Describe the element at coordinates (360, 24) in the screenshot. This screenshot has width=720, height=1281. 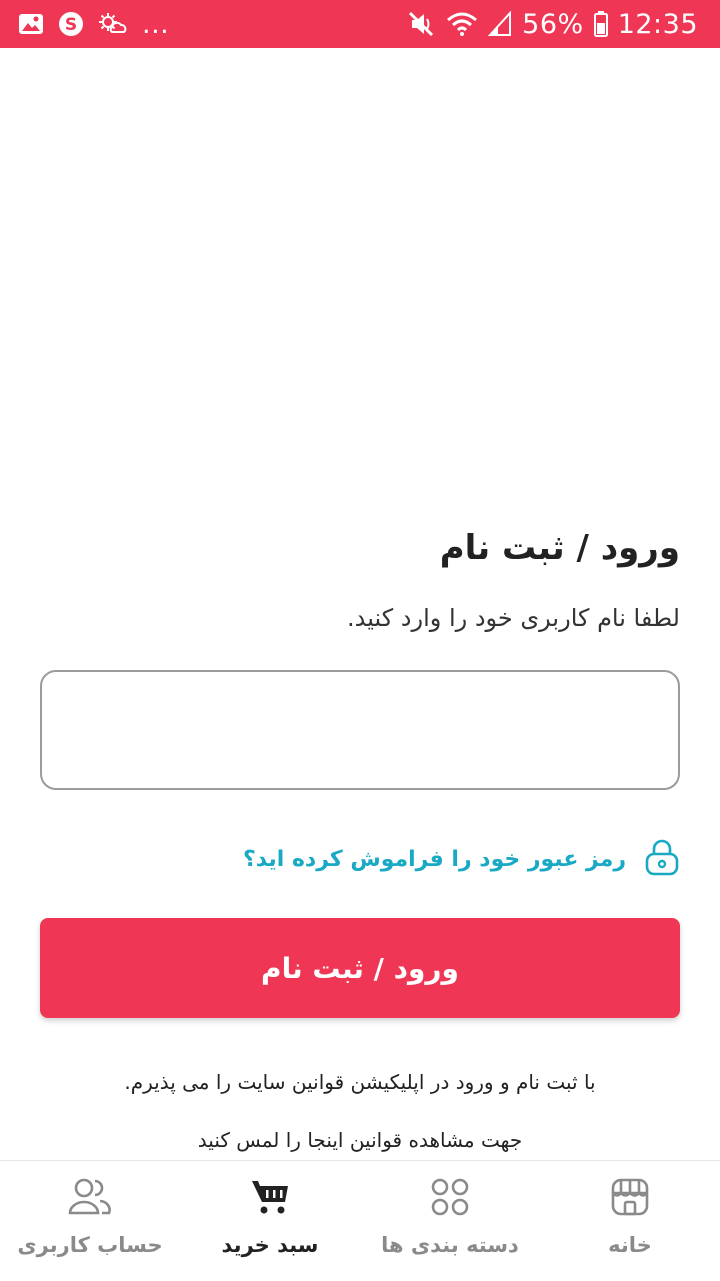
I see `status-bar: S ... 56% 12:35` at that location.